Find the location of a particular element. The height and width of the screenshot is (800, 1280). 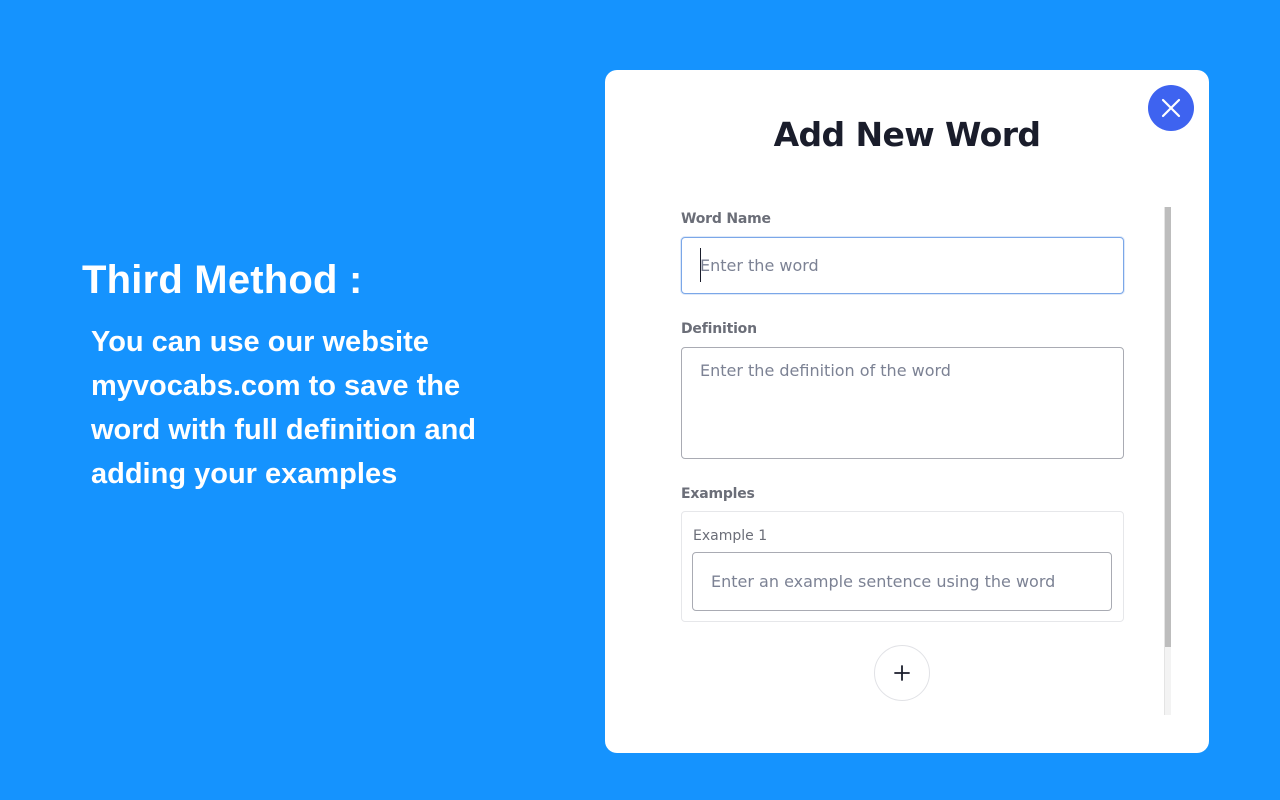

definition-label: Definition is located at coordinates (719, 329).